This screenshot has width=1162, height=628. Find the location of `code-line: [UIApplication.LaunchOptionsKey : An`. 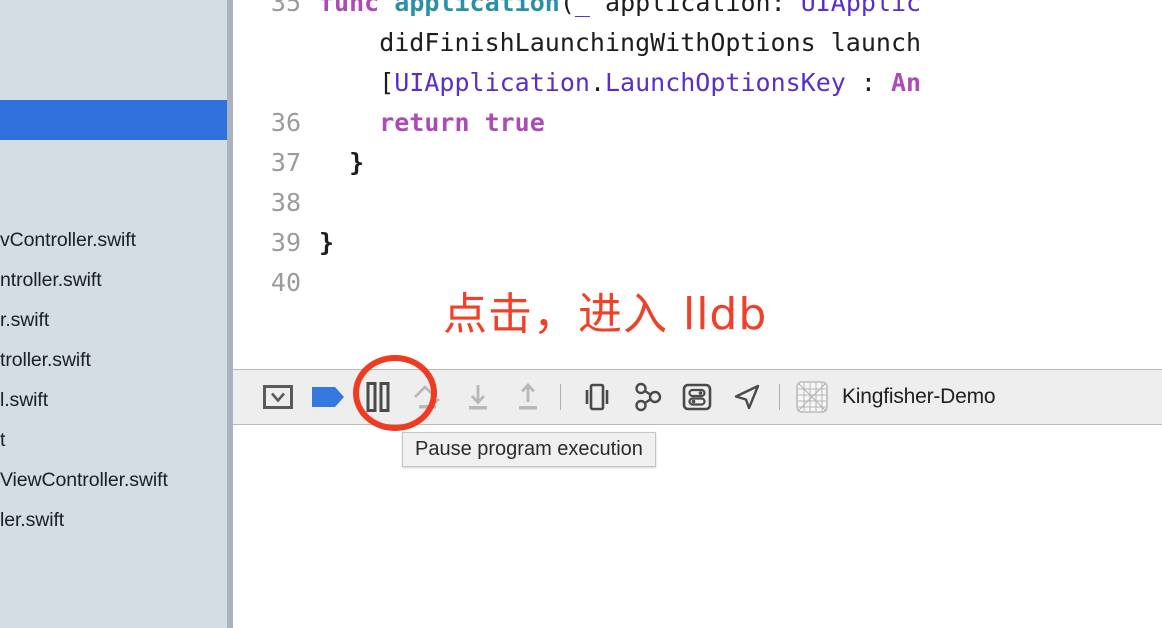

code-line: [UIApplication.LaunchOptionsKey : An is located at coordinates (697, 83).